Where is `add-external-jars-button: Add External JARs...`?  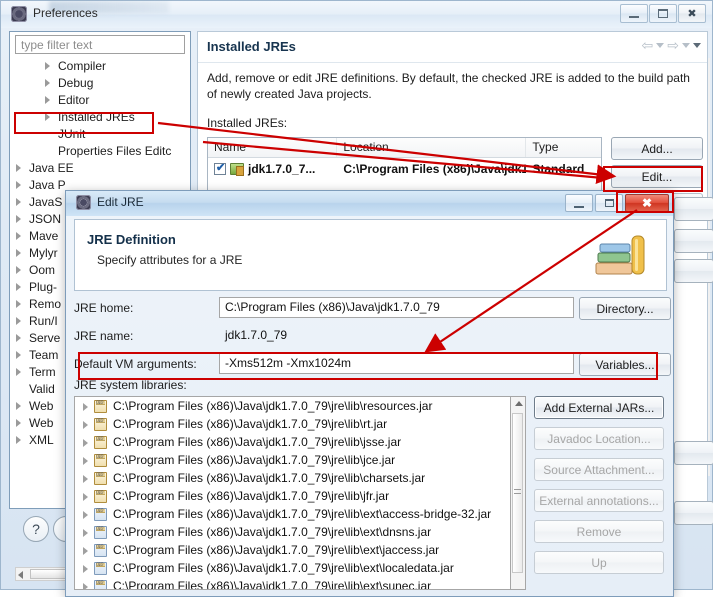 add-external-jars-button: Add External JARs... is located at coordinates (599, 407).